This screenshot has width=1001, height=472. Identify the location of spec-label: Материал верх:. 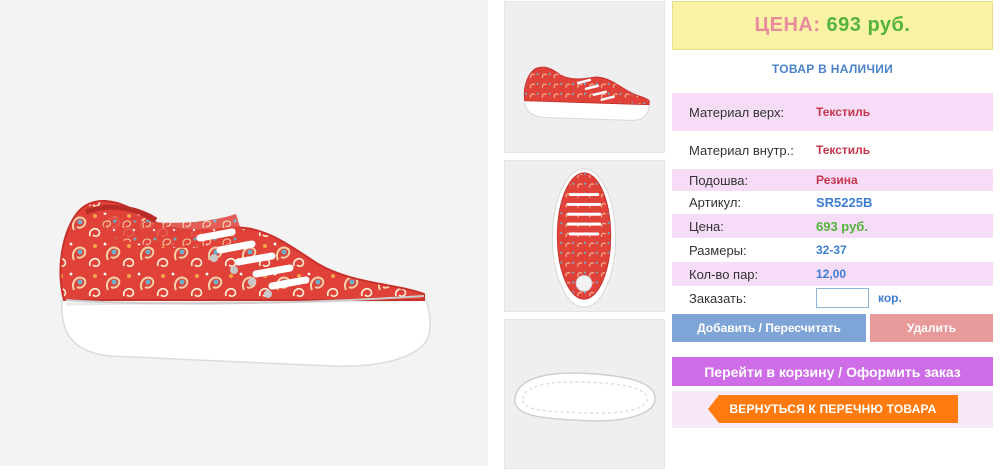
(737, 112).